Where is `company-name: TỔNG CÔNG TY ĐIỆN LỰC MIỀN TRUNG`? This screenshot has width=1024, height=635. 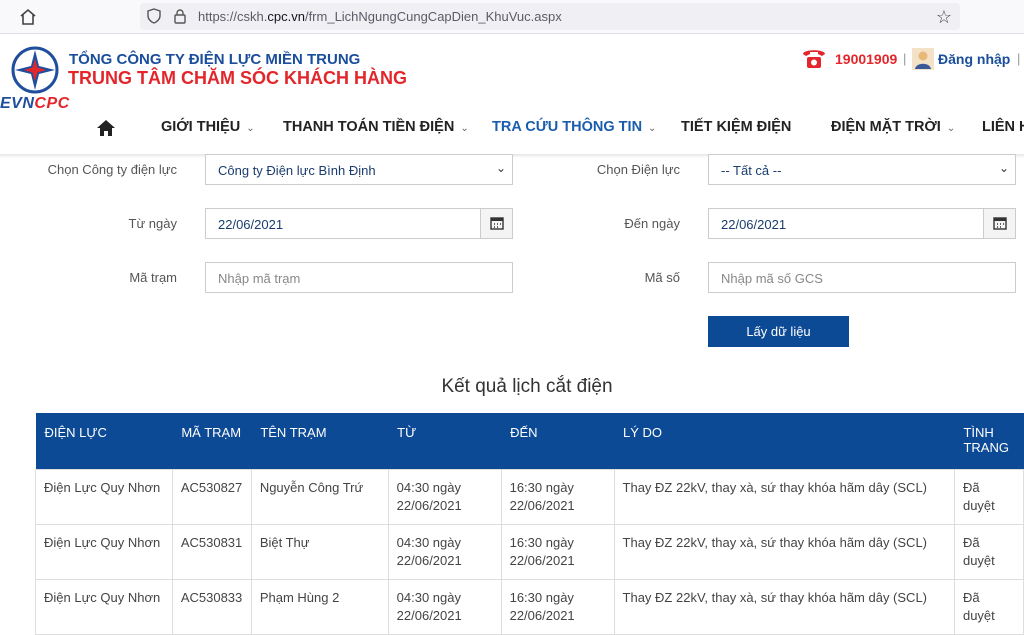 company-name: TỔNG CÔNG TY ĐIỆN LỰC MIỀN TRUNG is located at coordinates (215, 59).